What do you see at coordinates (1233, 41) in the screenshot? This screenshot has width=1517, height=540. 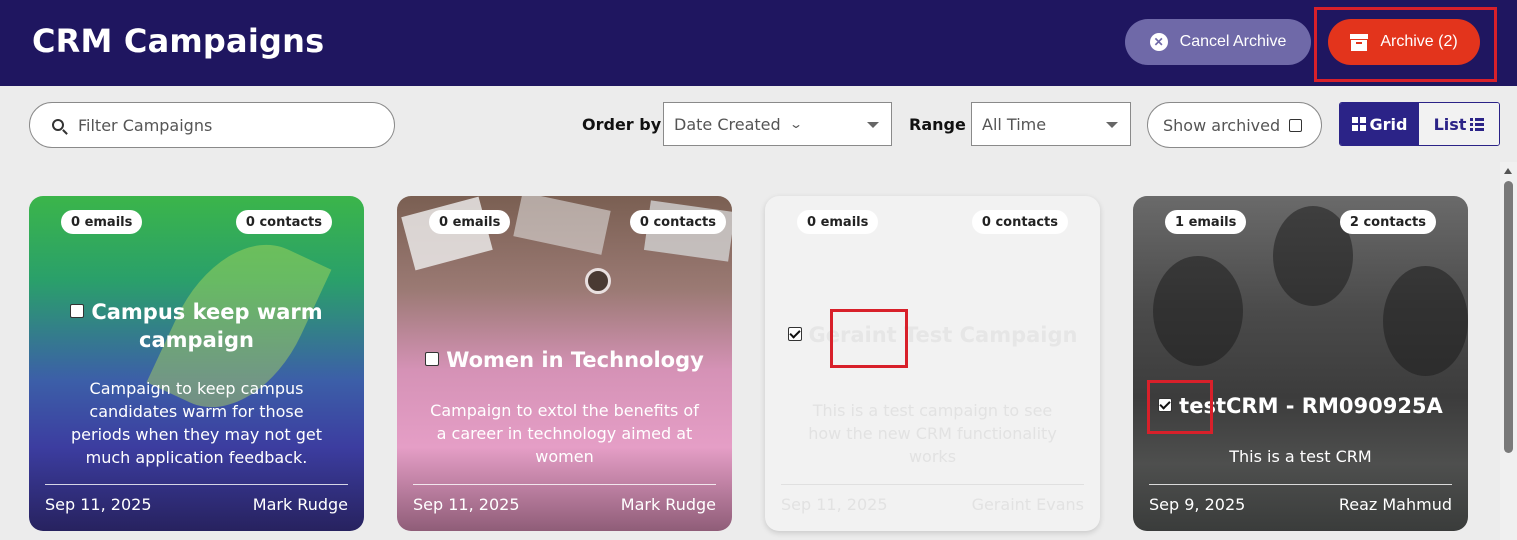 I see `cancel-archive-label: Cancel Archive` at bounding box center [1233, 41].